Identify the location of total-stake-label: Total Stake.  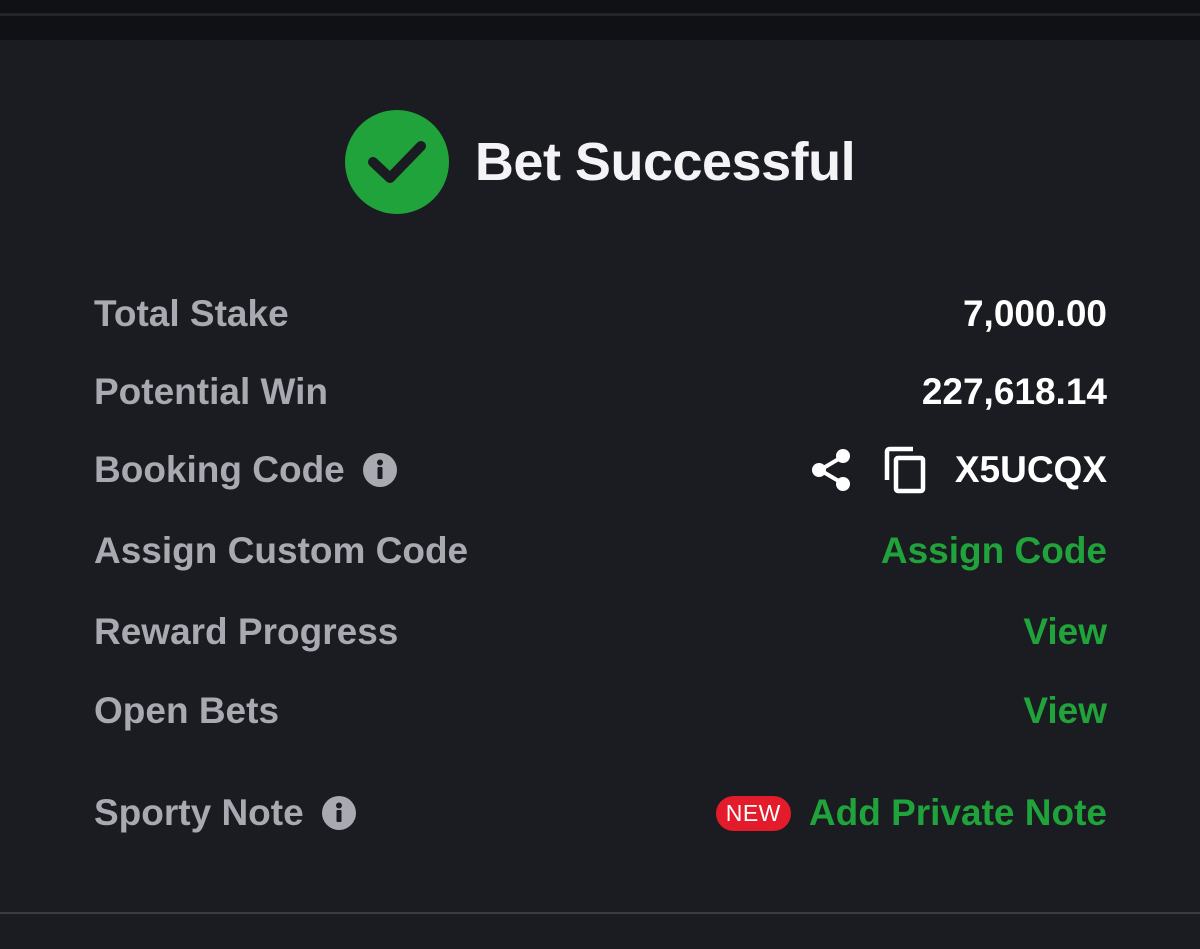
(191, 313).